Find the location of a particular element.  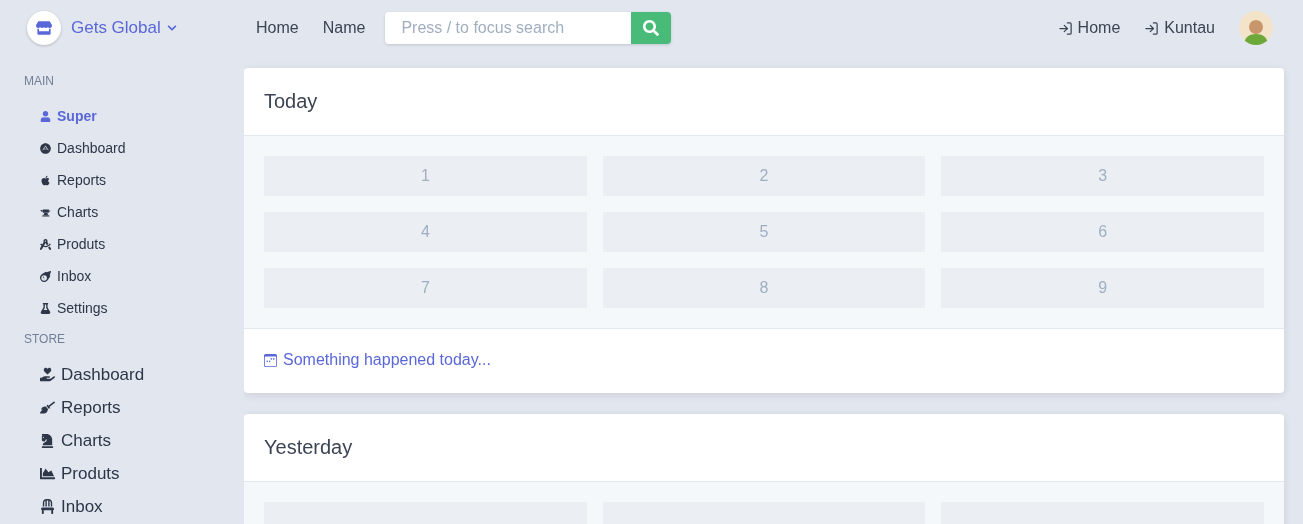

avatar is located at coordinates (1256, 28).